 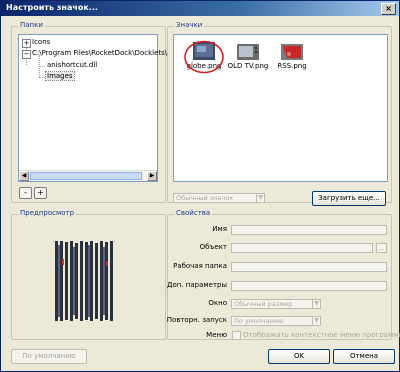 I want to click on relaunch-value: По умолчанию, so click(x=259, y=321).